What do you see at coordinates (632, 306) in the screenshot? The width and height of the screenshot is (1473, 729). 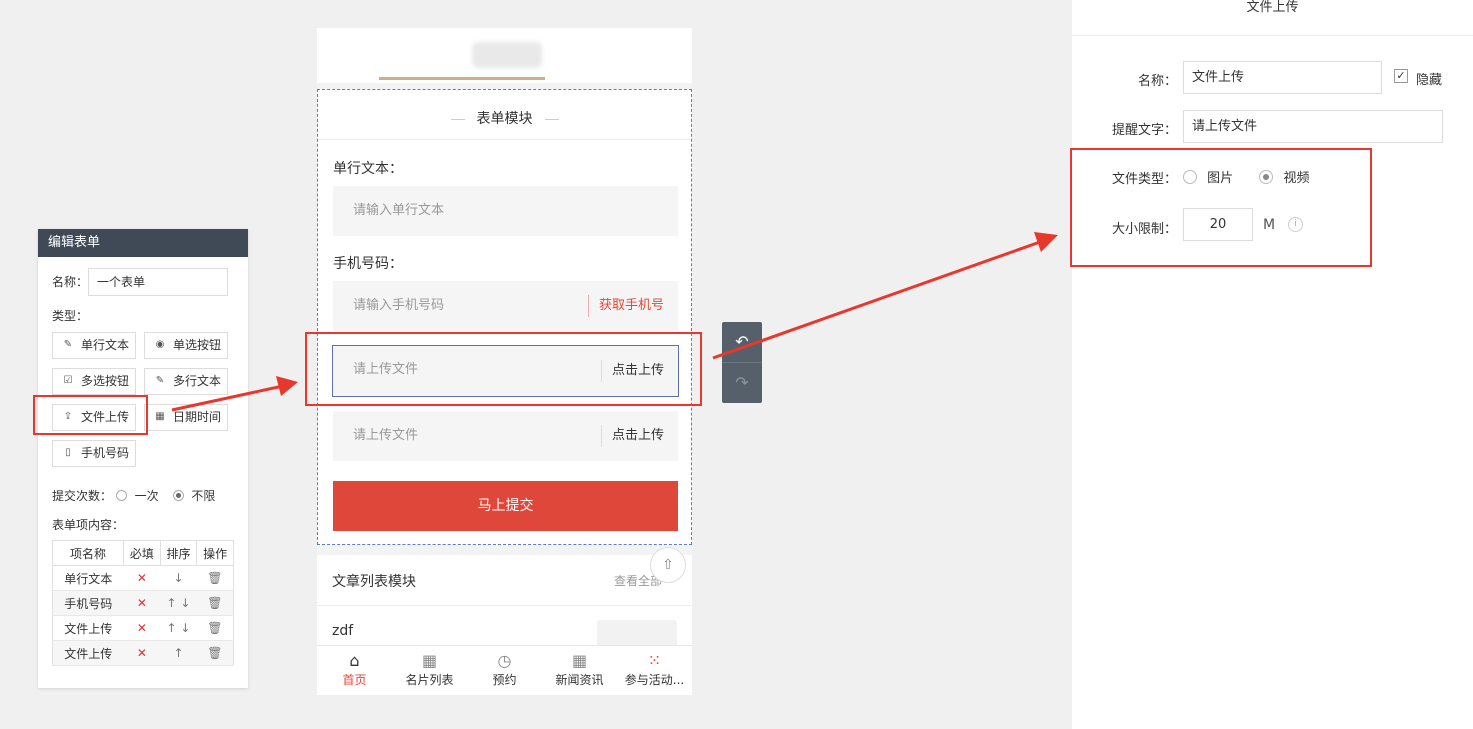 I see `get-phone-button: 获取手机号` at bounding box center [632, 306].